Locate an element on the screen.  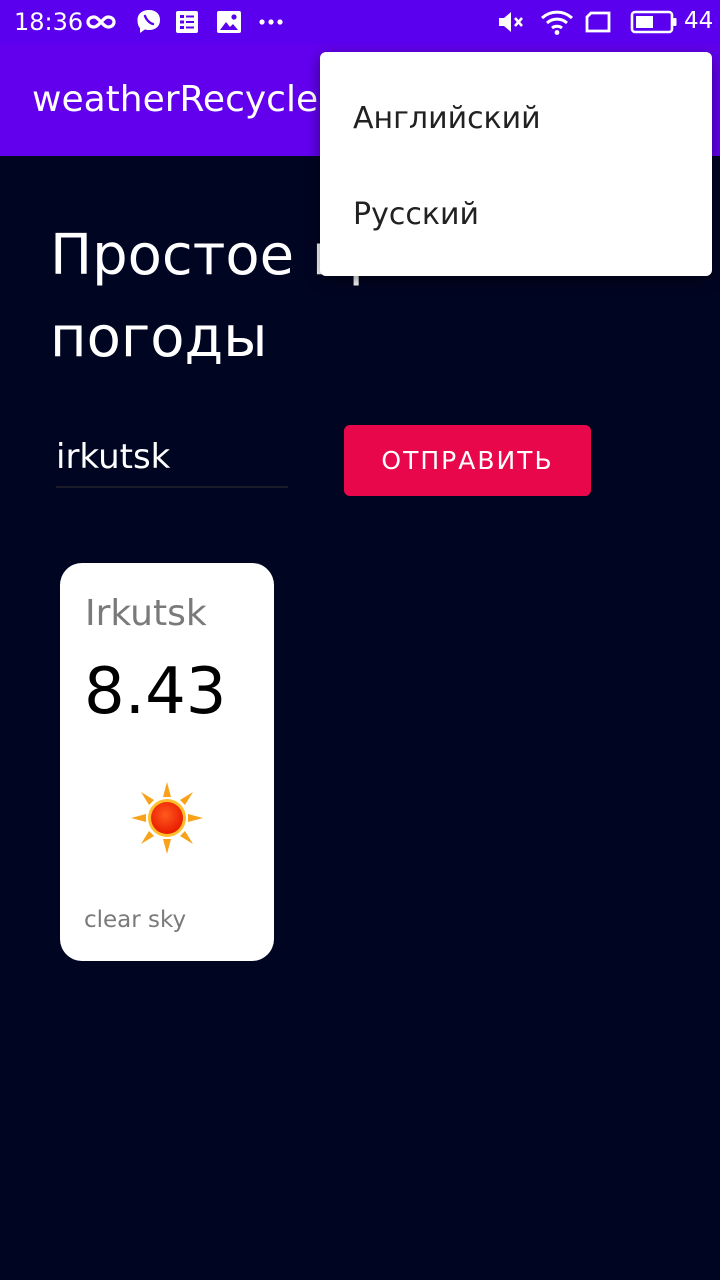
language-menu: Английский Русский is located at coordinates (516, 164).